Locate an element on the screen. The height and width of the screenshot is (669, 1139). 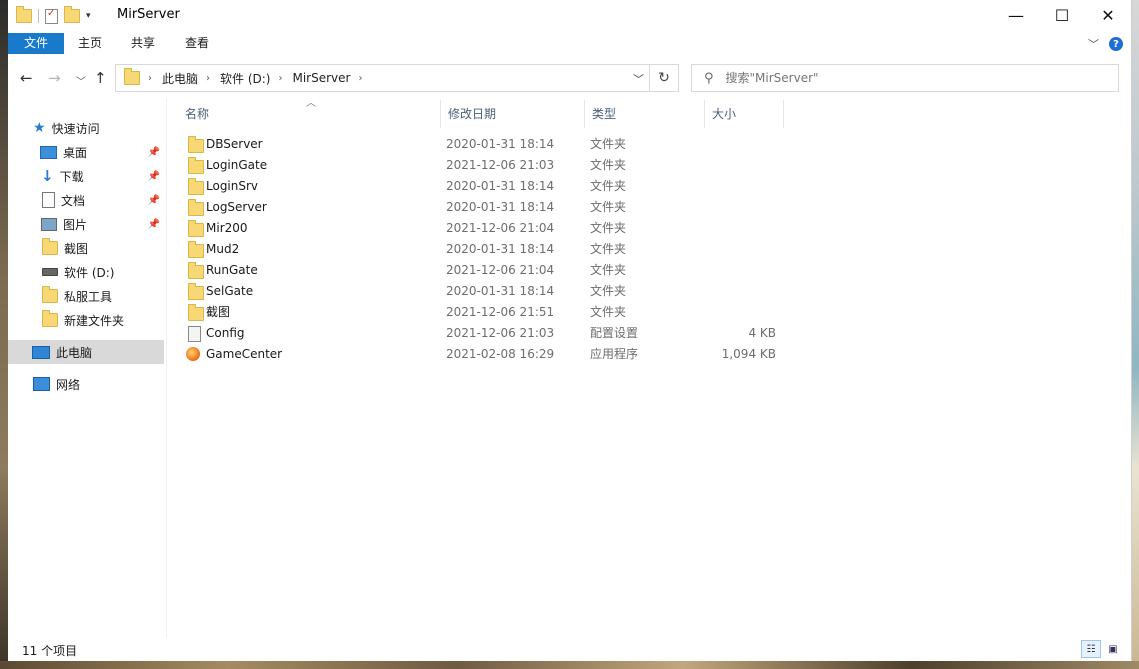
ribbon-right-controls: ﹀ ? is located at coordinates (1105, 44).